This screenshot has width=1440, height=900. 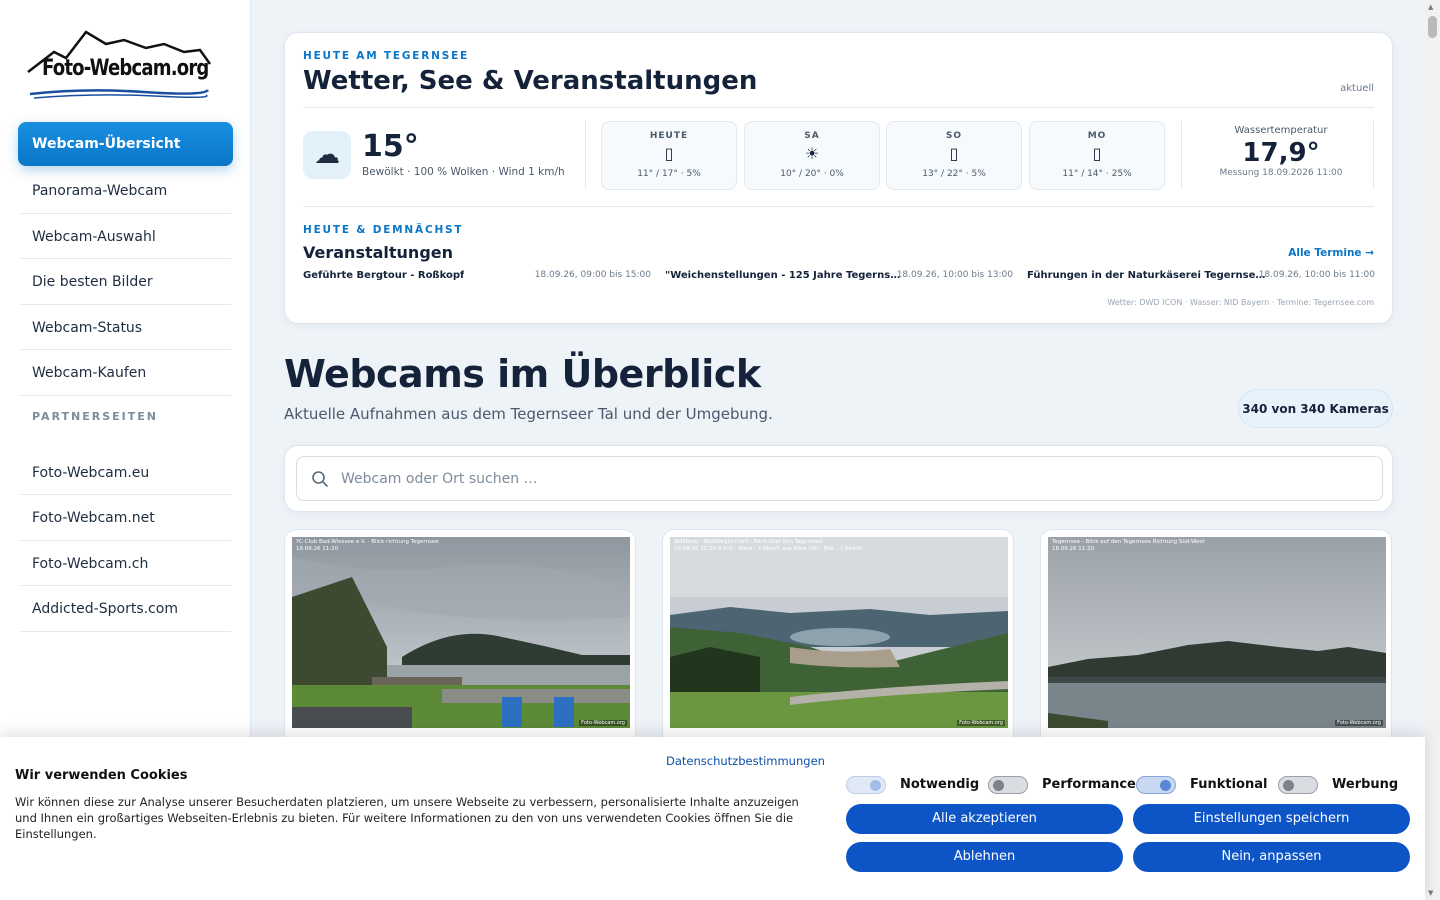 What do you see at coordinates (327, 155) in the screenshot?
I see `cloud-icon: ☁` at bounding box center [327, 155].